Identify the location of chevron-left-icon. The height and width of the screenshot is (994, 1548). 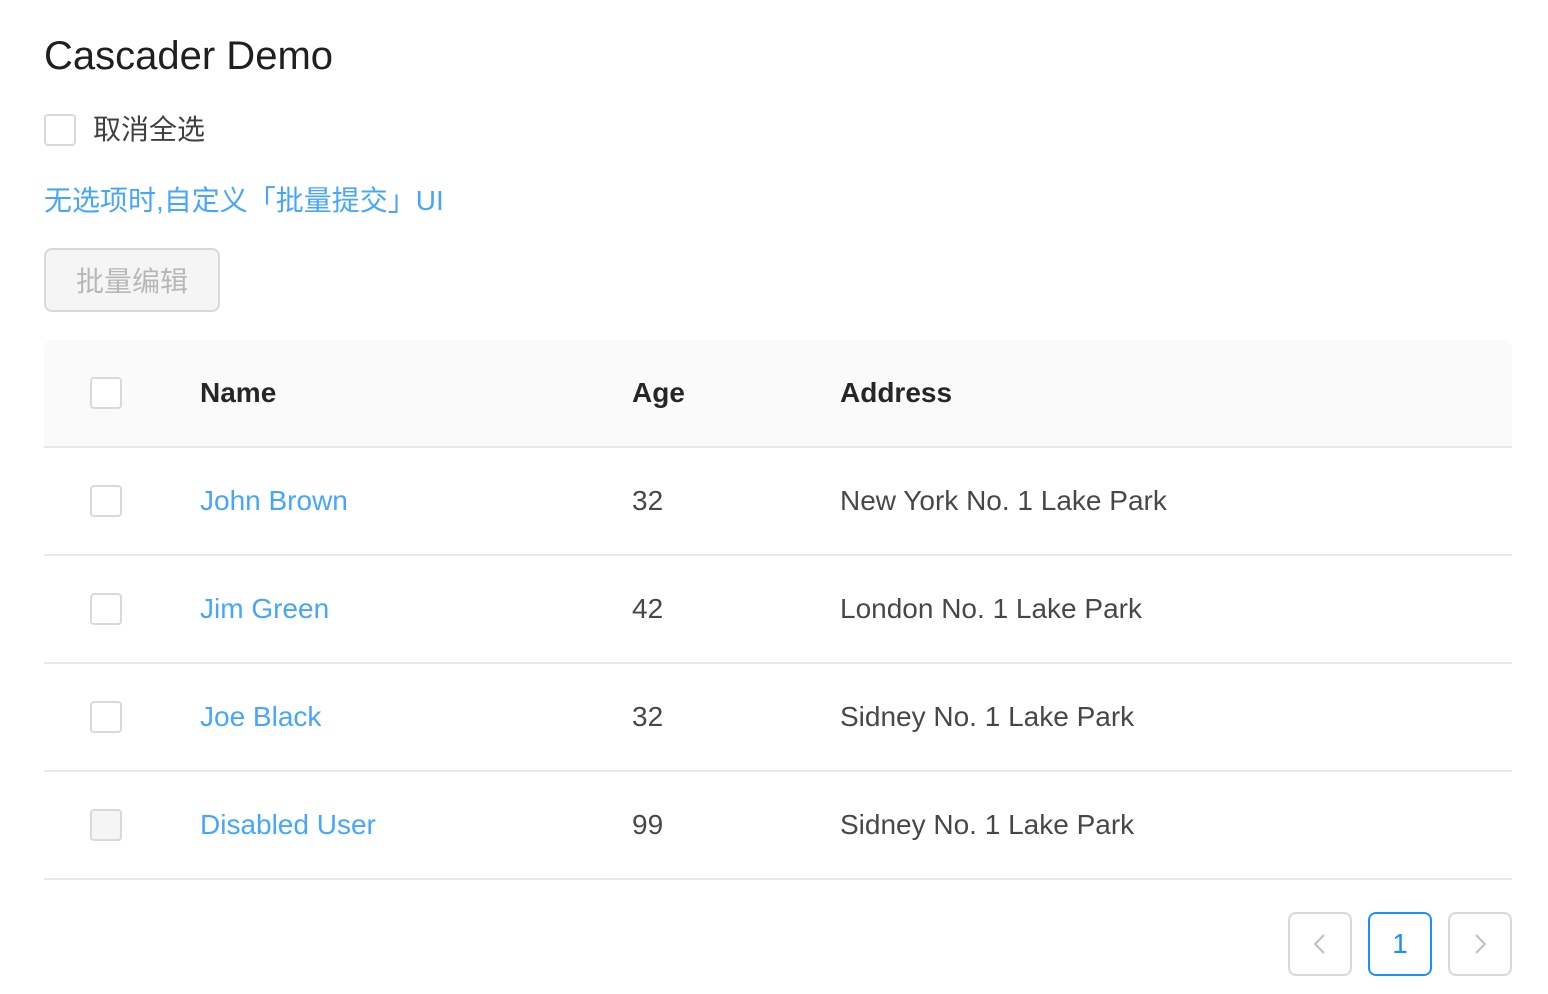
(1319, 944).